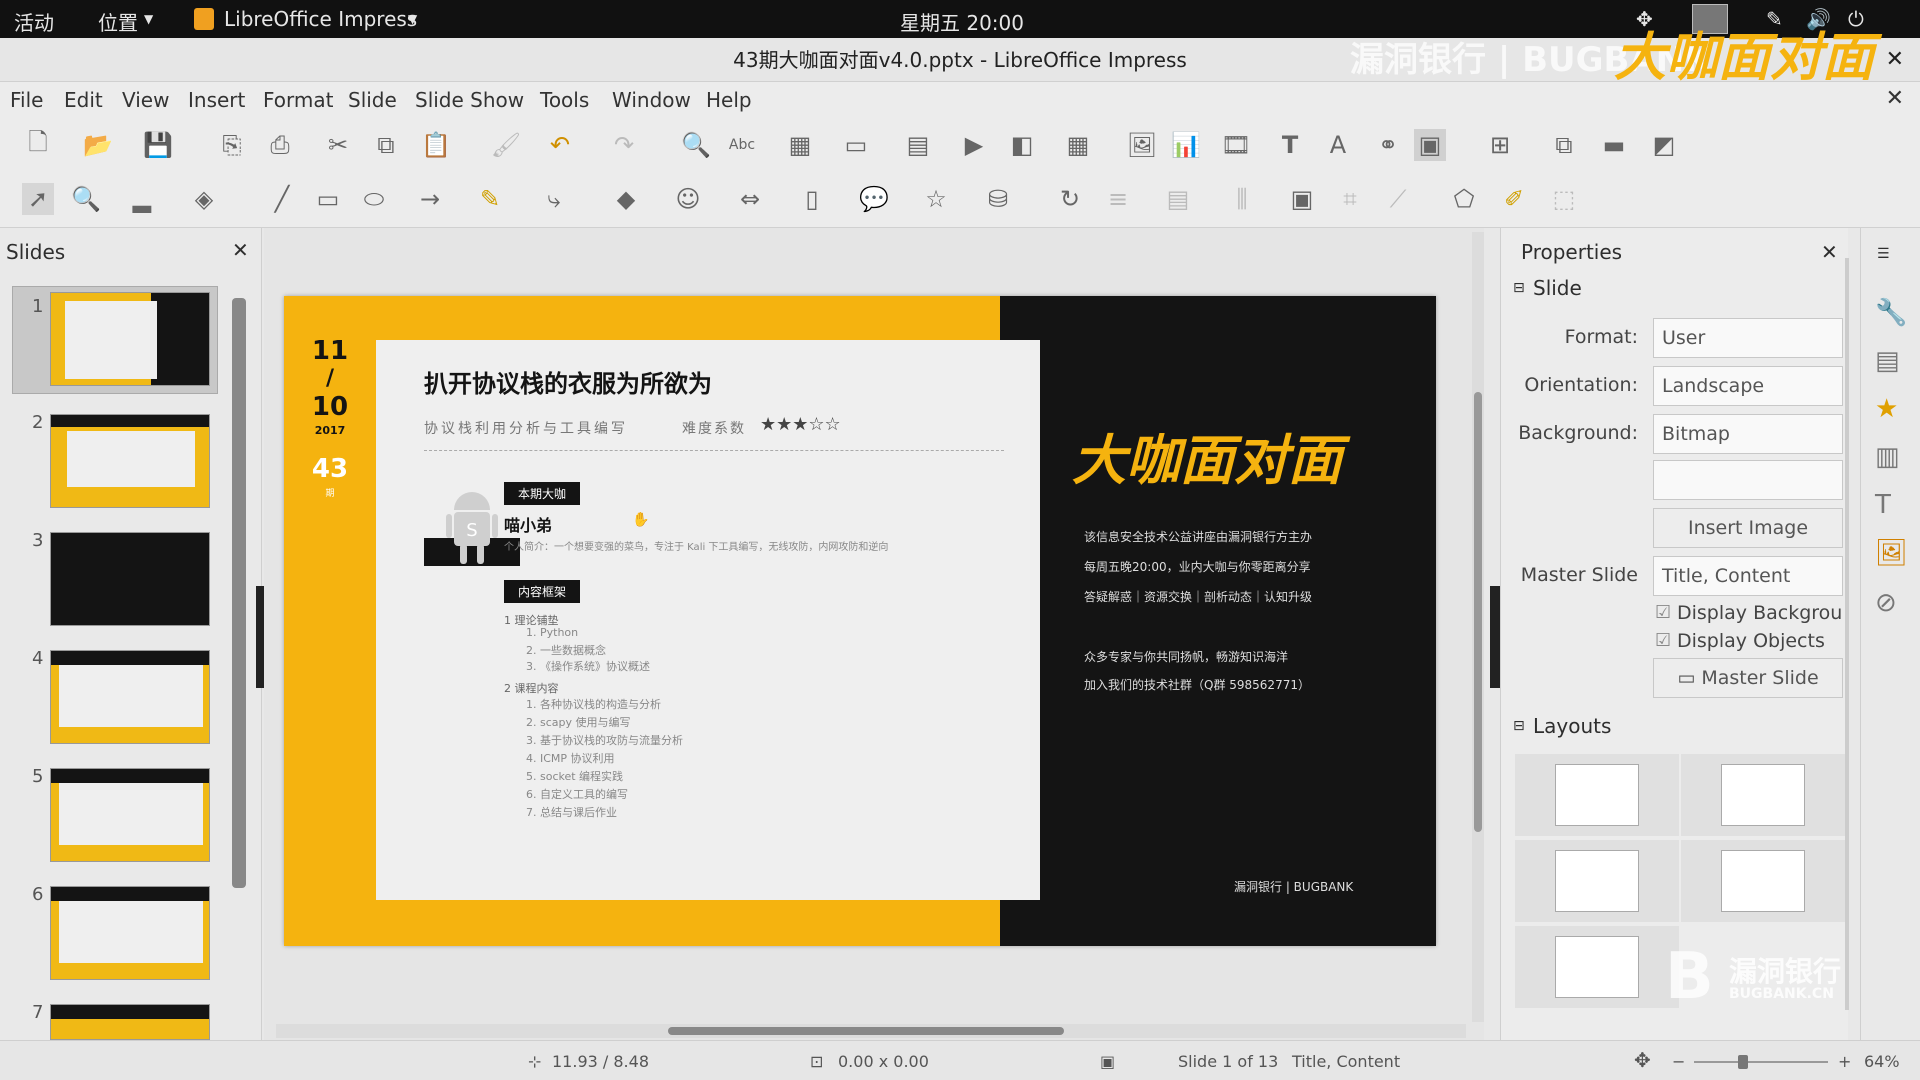 The height and width of the screenshot is (1080, 1920). Describe the element at coordinates (1883, 254) in the screenshot. I see `sidebar-menu-icon: ☰` at that location.